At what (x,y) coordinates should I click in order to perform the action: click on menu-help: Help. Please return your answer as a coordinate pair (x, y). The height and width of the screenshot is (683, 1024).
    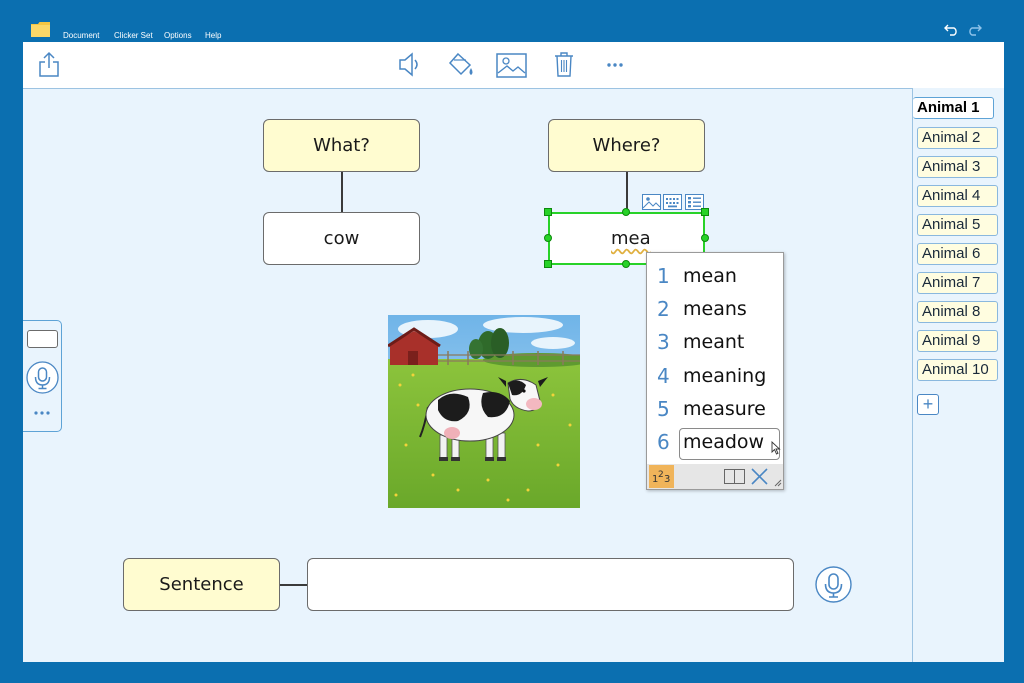
    Looking at the image, I should click on (213, 35).